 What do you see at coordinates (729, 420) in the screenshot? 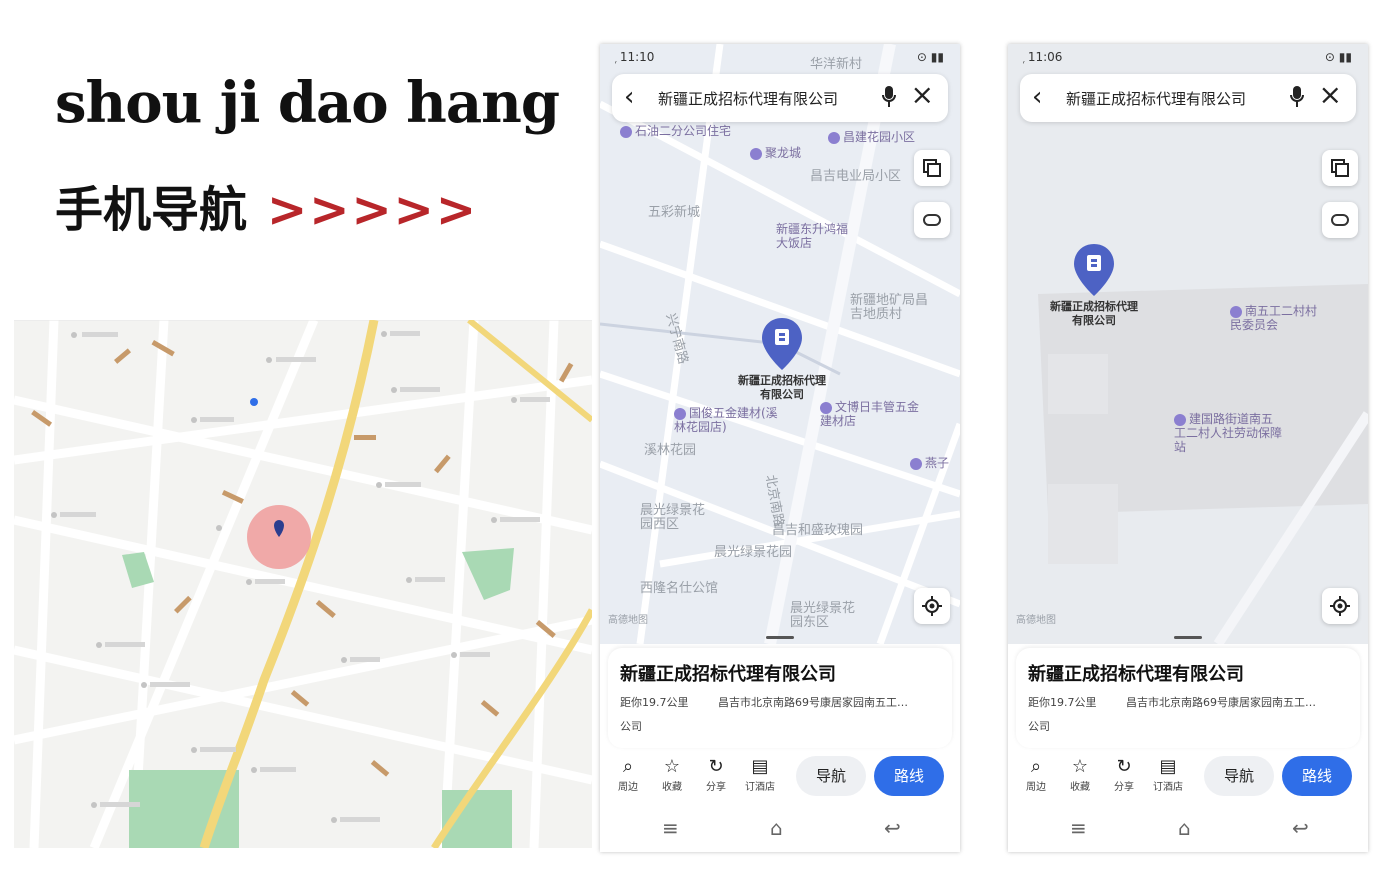
I see `poi-label: 国俊五金建材(溪林花园店)` at bounding box center [729, 420].